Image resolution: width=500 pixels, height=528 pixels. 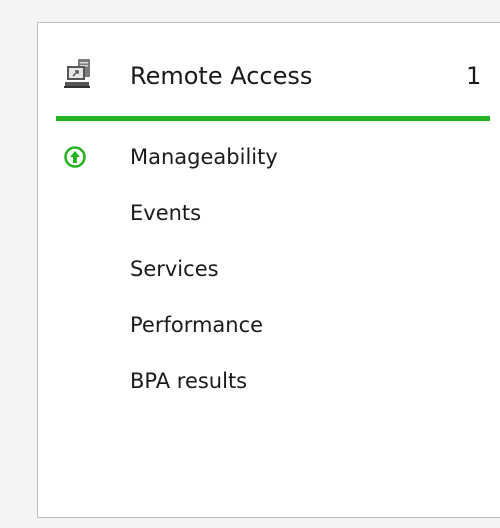 I want to click on status-bar, so click(x=273, y=118).